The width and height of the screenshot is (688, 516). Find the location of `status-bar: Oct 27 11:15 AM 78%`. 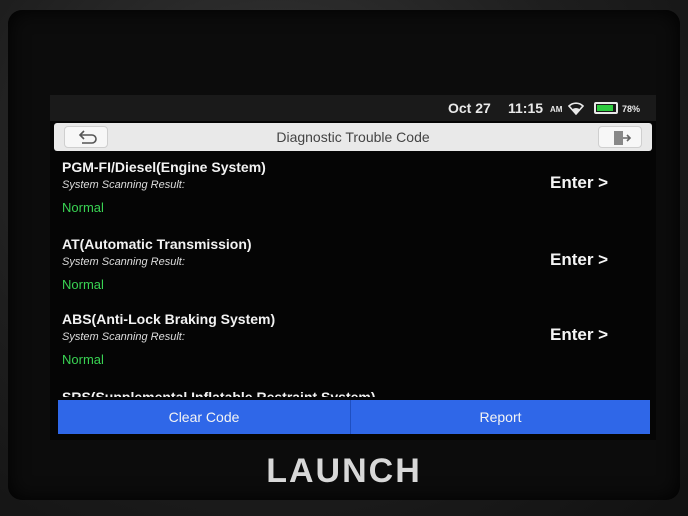

status-bar: Oct 27 11:15 AM 78% is located at coordinates (353, 108).